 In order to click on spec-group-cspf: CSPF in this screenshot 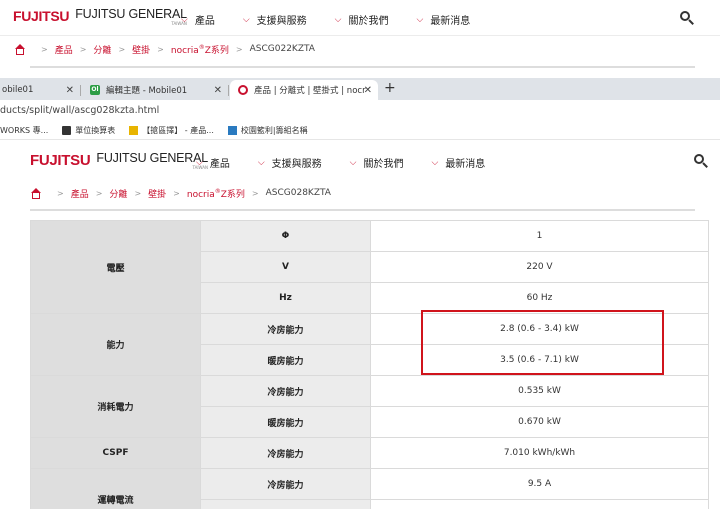, I will do `click(115, 453)`.